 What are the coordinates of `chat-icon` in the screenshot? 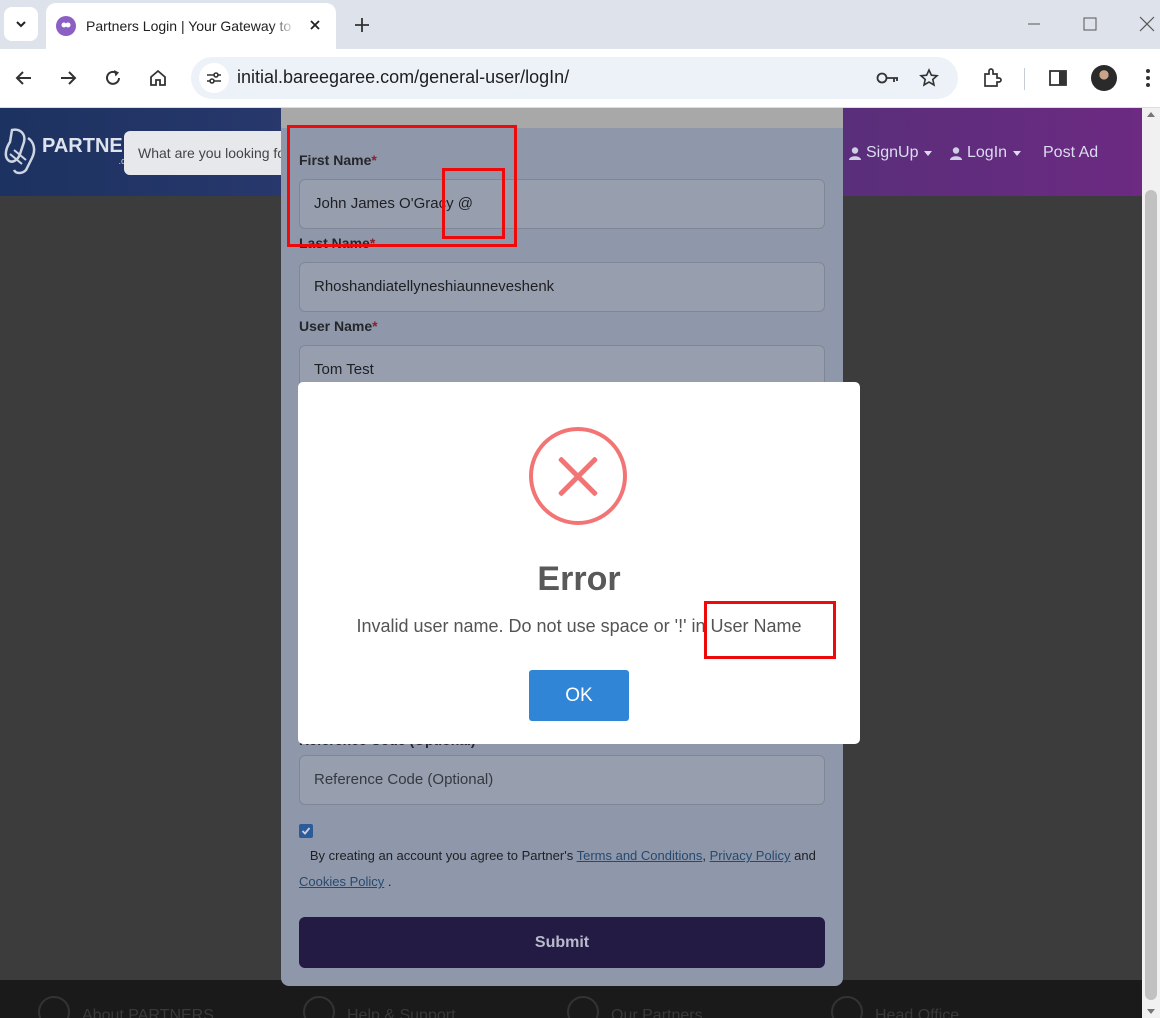 It's located at (319, 1007).